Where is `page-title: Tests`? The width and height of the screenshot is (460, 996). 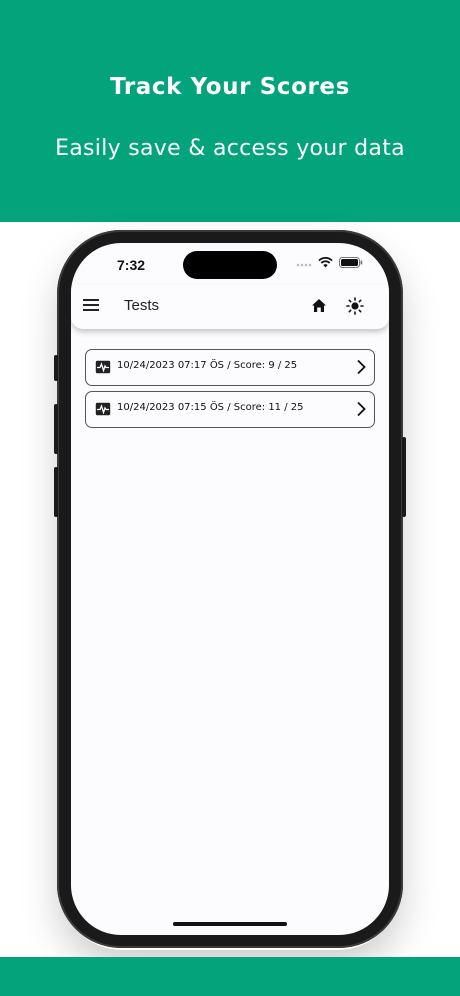
page-title: Tests is located at coordinates (142, 305).